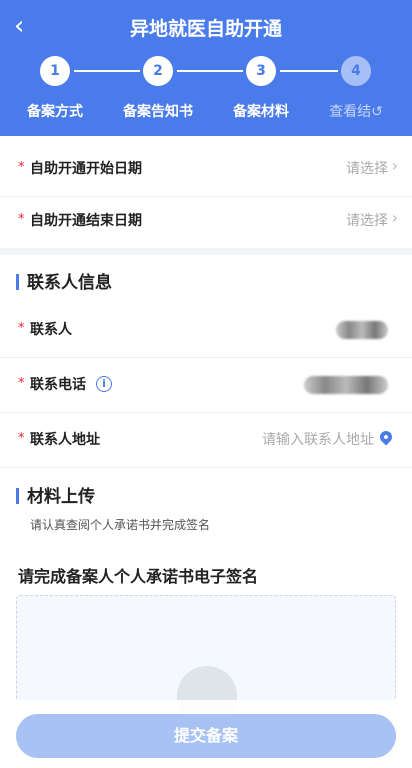 The image size is (412, 768). I want to click on upload-section-label: 材料上传, so click(61, 497).